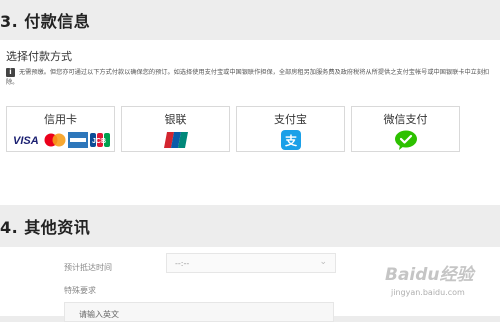 This screenshot has width=500, height=322. What do you see at coordinates (80, 290) in the screenshot?
I see `special-request-label: 特殊要求` at bounding box center [80, 290].